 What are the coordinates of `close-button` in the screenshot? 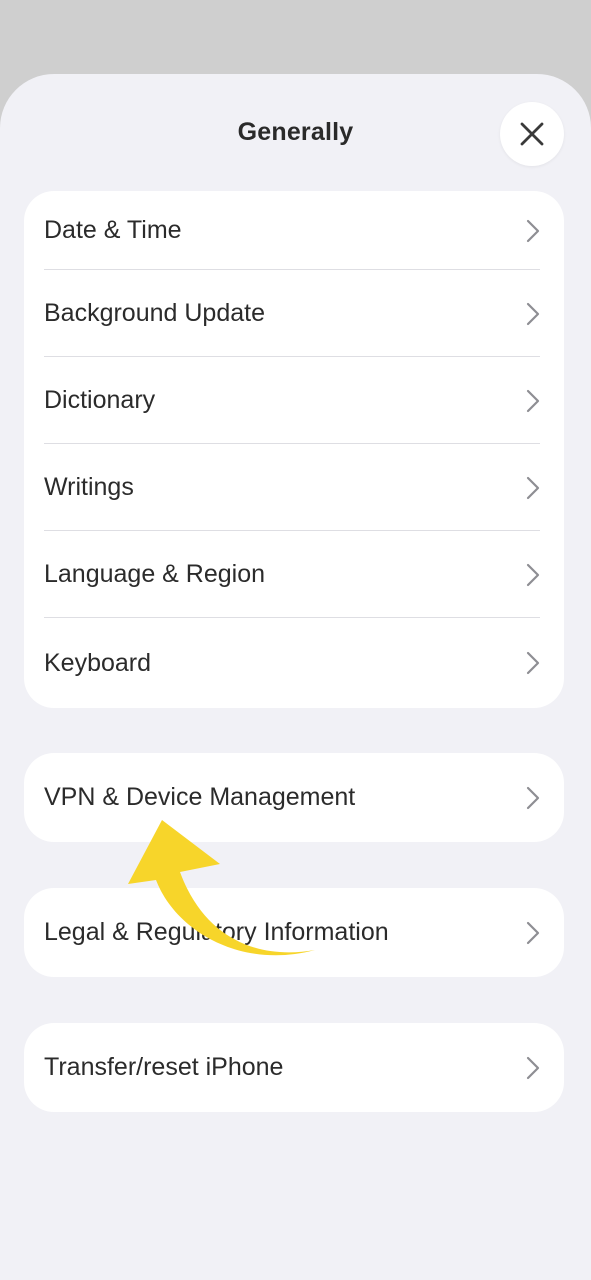 It's located at (532, 134).